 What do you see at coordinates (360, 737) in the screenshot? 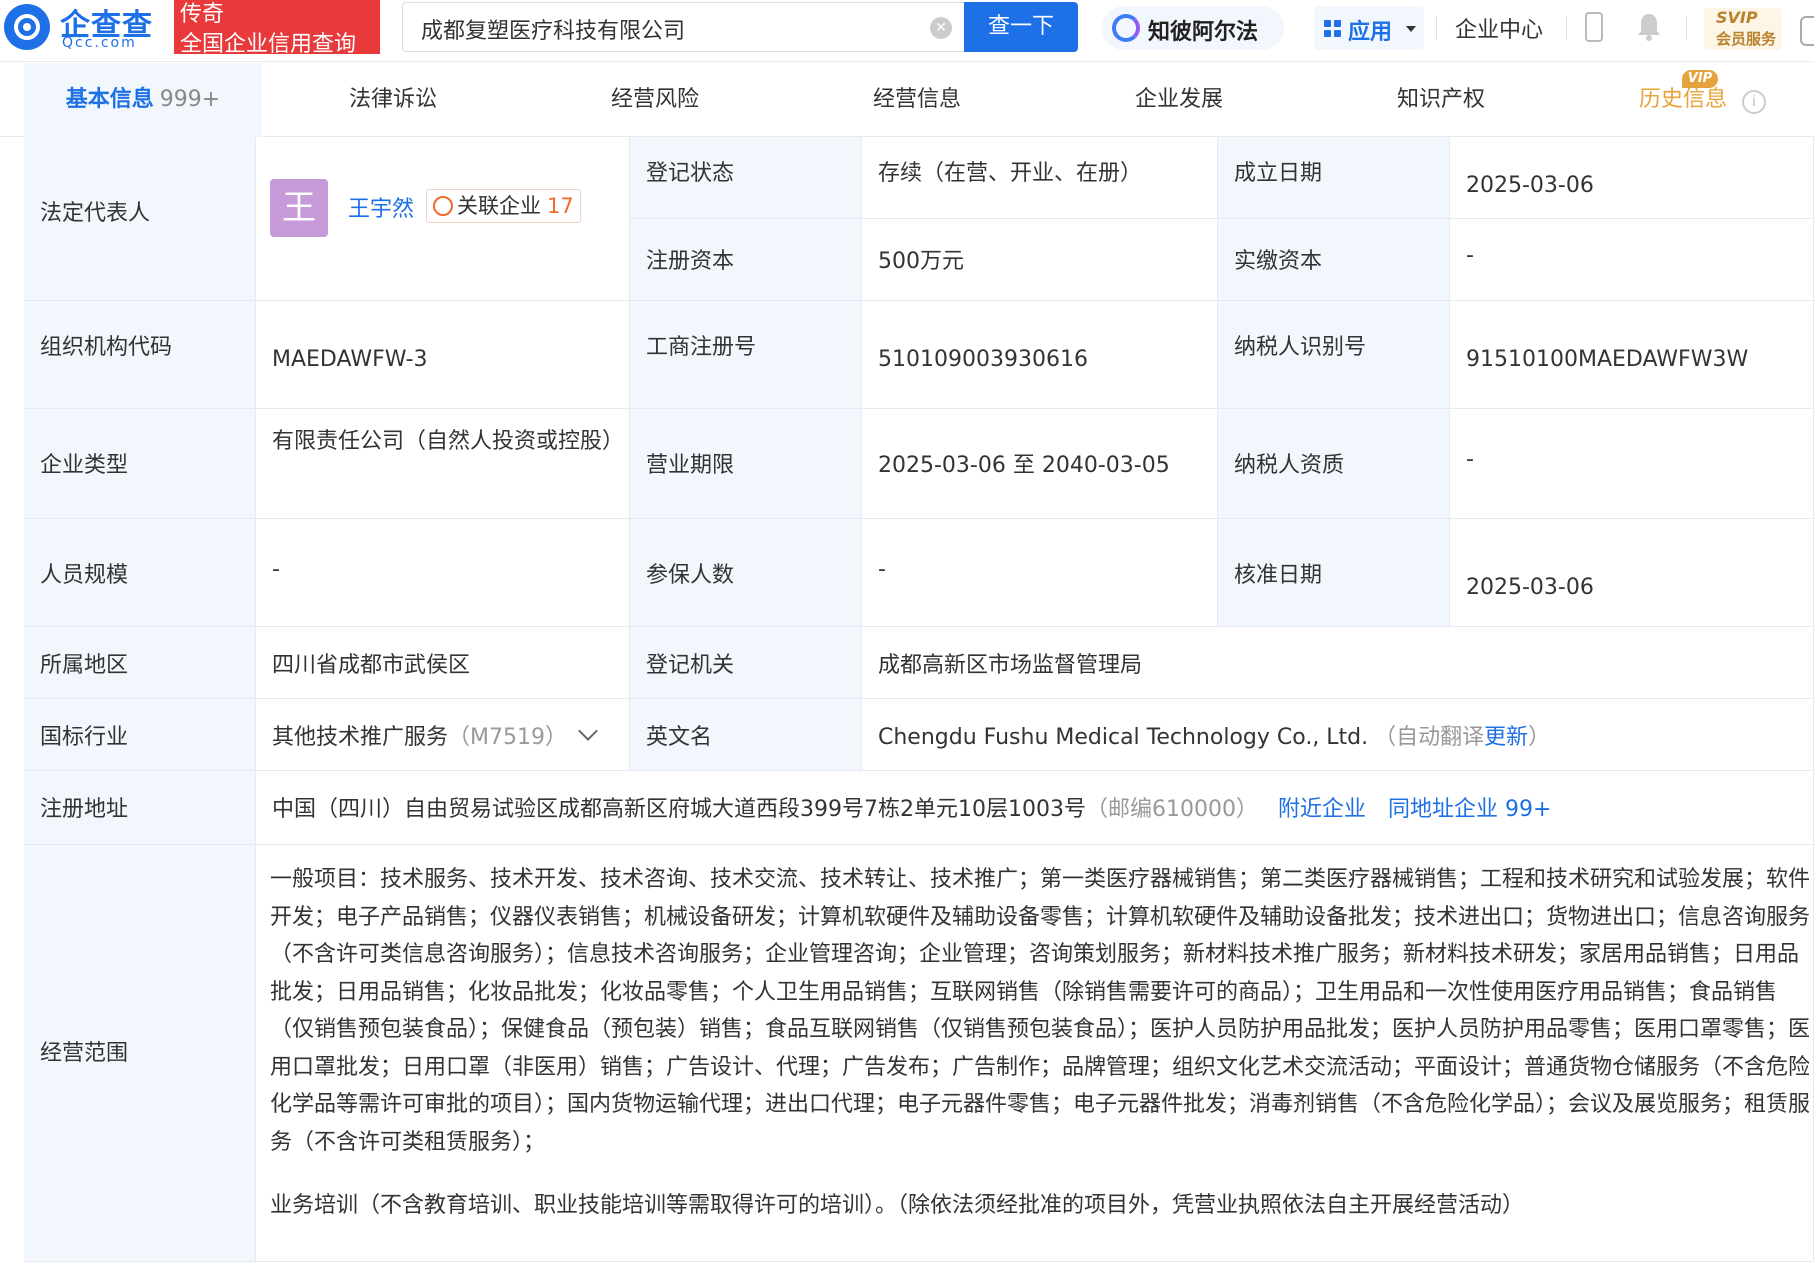
I see `industry-name: 其他技术推广服务` at bounding box center [360, 737].